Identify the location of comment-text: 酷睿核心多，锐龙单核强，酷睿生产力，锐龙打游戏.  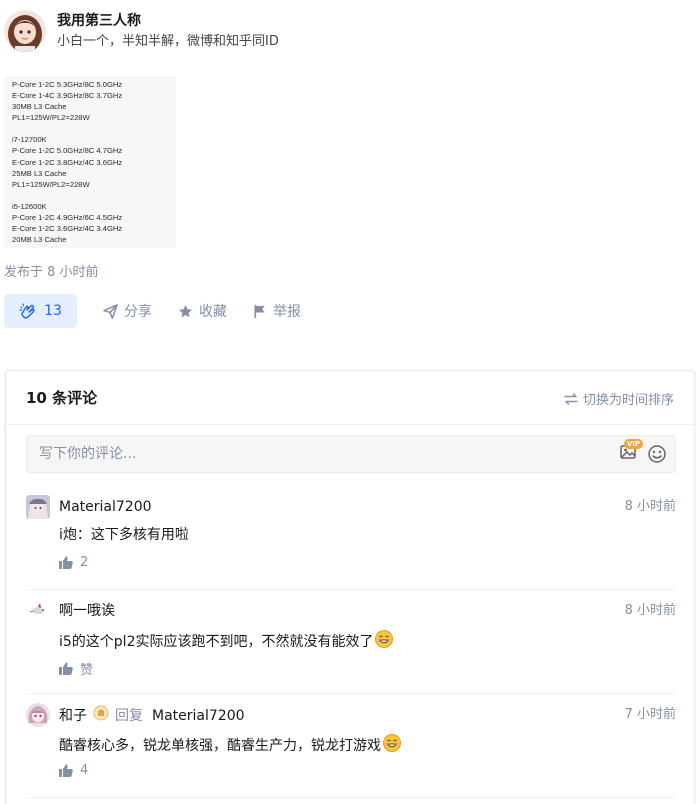
(230, 746).